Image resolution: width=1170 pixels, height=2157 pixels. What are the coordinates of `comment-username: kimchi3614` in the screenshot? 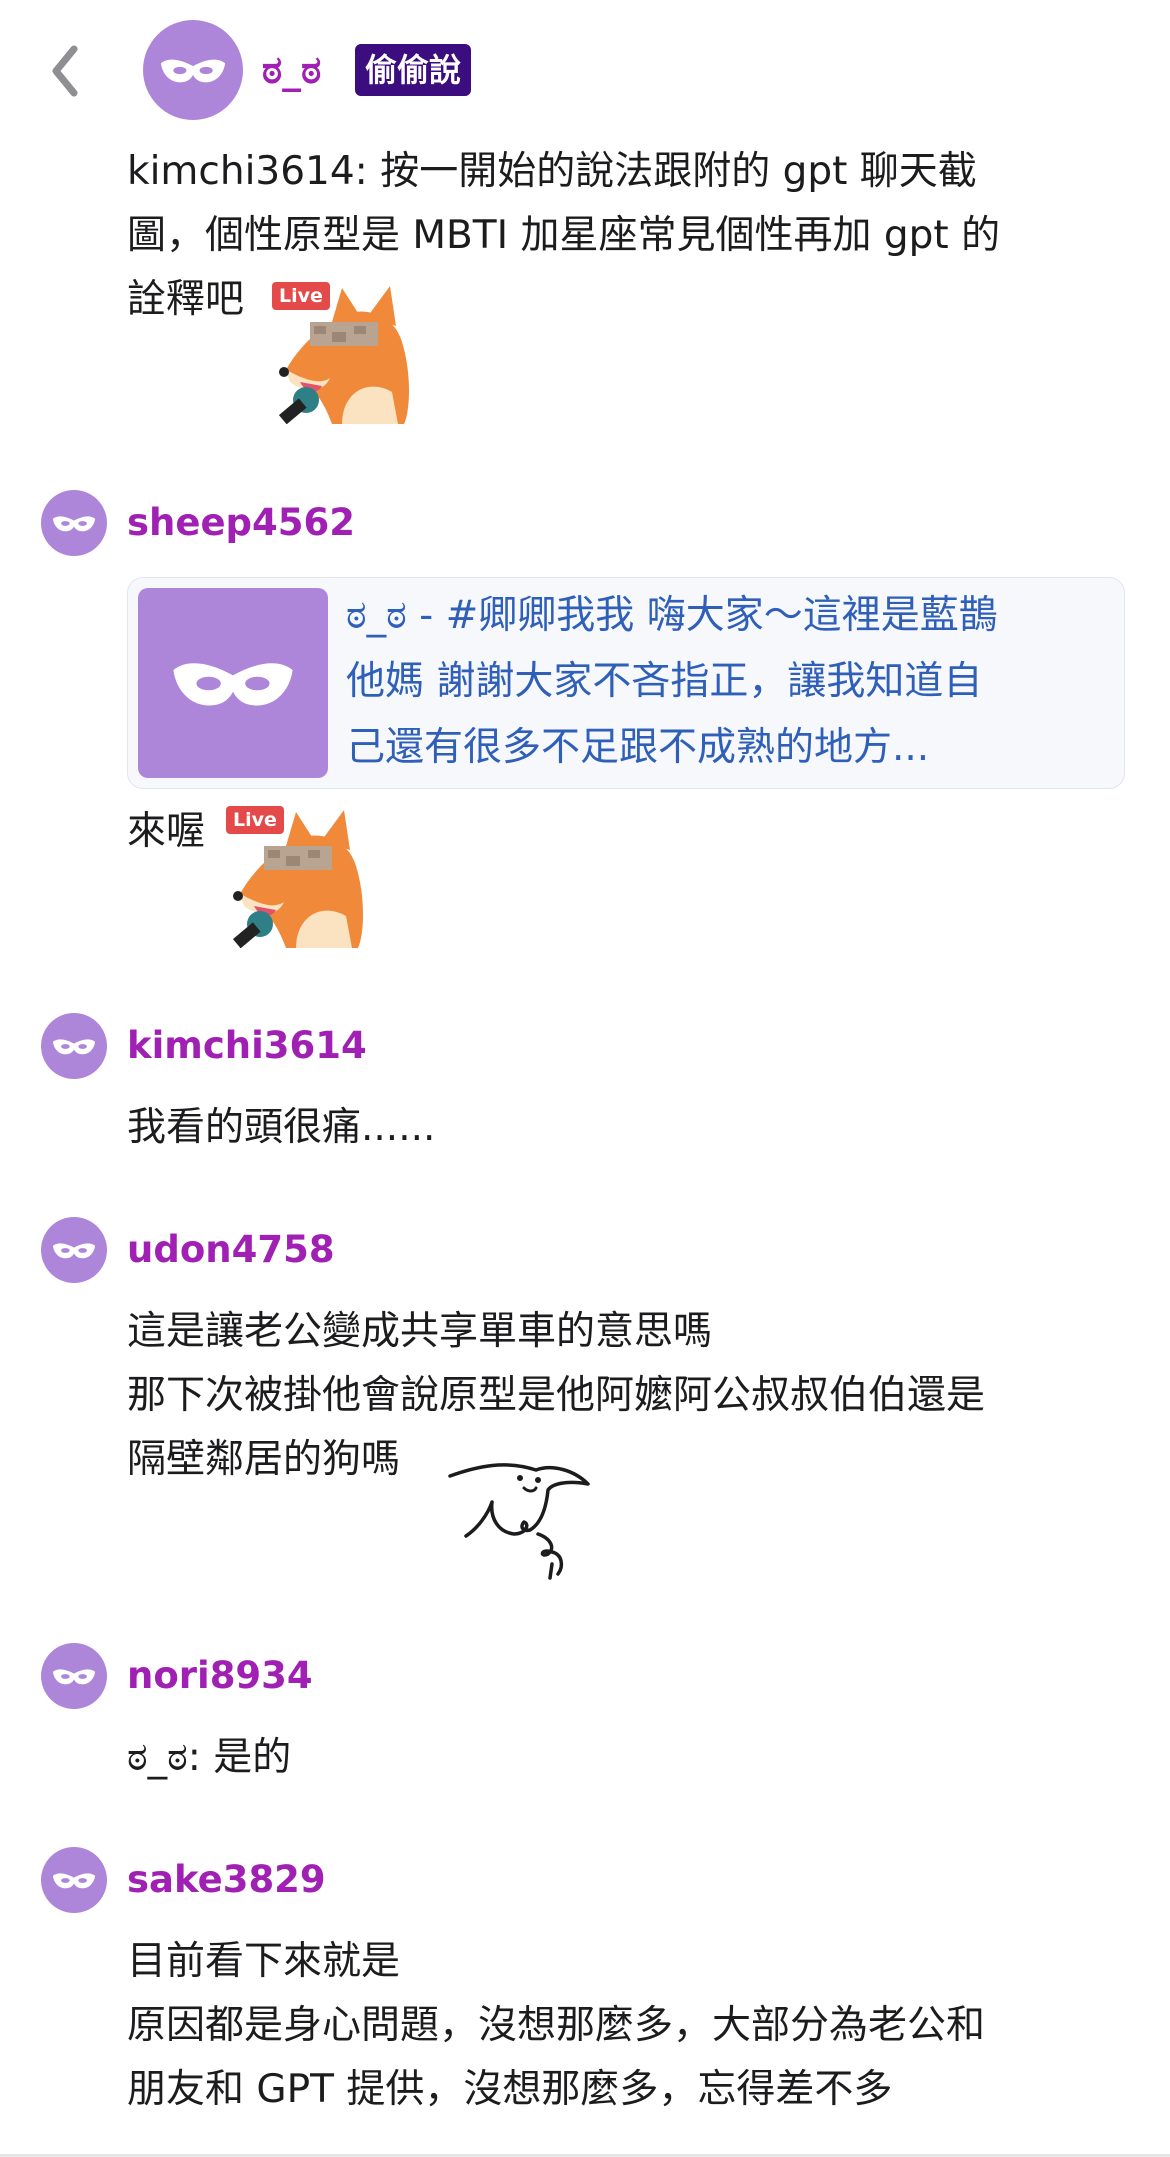 It's located at (247, 1046).